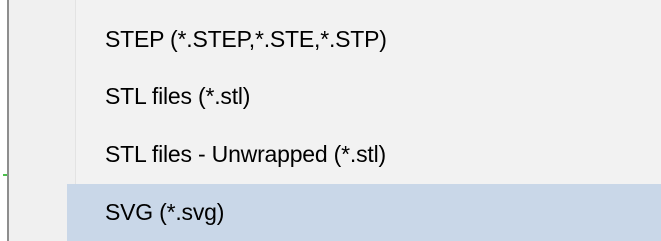  Describe the element at coordinates (245, 153) in the screenshot. I see `menu-item-label: STL files - Unwrapped (*.stl)` at that location.